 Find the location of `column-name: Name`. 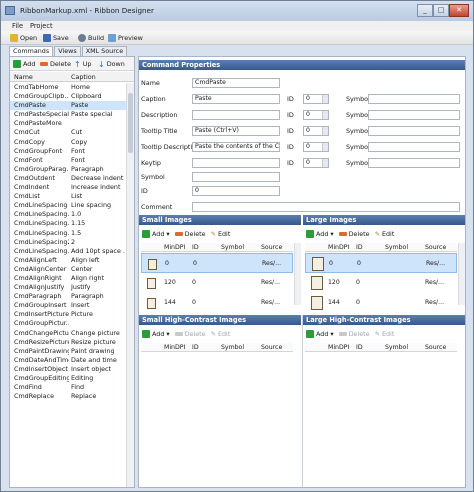

column-name: Name is located at coordinates (23, 77).